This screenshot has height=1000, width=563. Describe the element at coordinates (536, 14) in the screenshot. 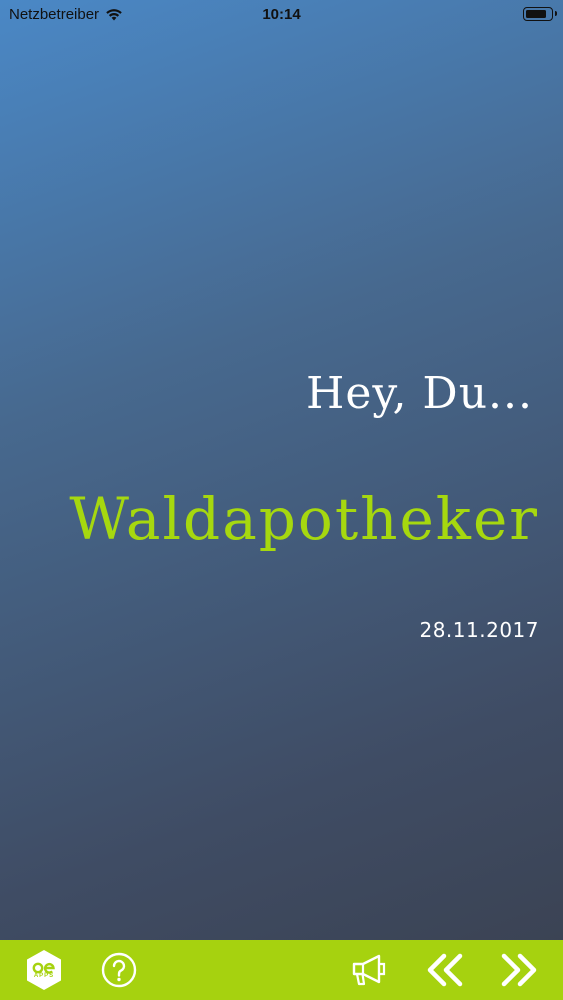

I see `battery-level` at that location.